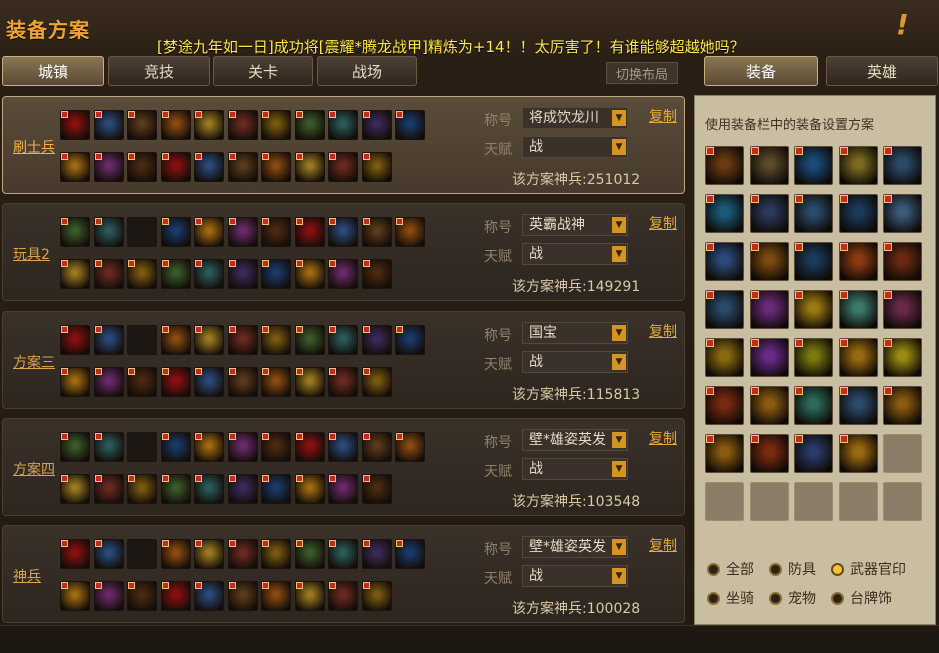  I want to click on title-select: 壁*雄姿英发 ▼, so click(575, 547).